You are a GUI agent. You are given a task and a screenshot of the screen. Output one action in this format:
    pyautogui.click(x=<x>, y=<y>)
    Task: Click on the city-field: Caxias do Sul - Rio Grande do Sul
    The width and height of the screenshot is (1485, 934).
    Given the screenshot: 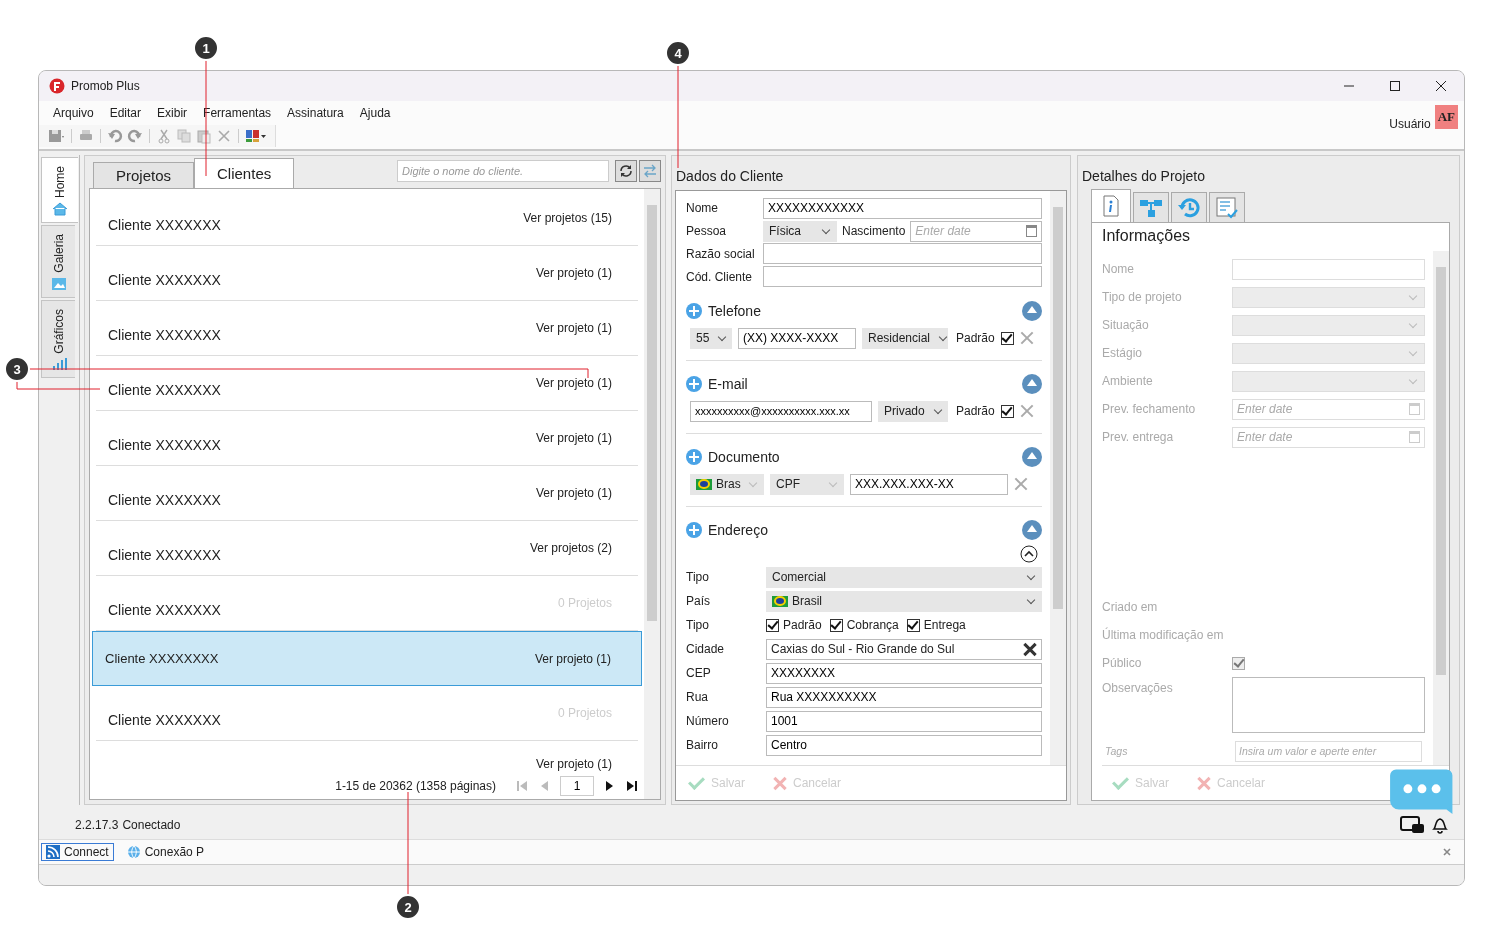 What is the action you would take?
    pyautogui.click(x=904, y=649)
    